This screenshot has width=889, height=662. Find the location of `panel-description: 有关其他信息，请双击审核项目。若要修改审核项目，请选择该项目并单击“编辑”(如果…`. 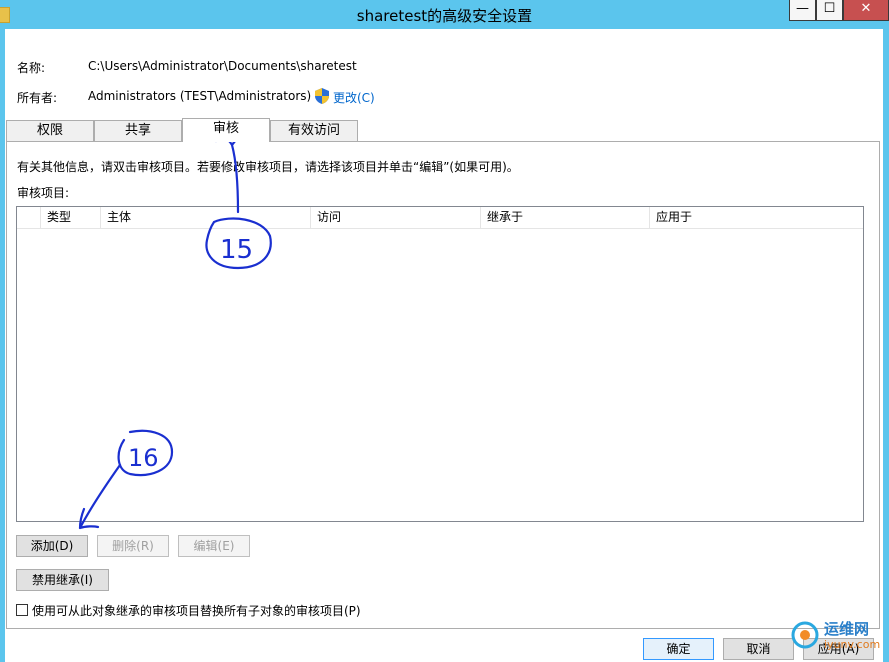

panel-description: 有关其他信息，请双击审核项目。若要修改审核项目，请选择该项目并单击“编辑”(如果… is located at coordinates (268, 167).